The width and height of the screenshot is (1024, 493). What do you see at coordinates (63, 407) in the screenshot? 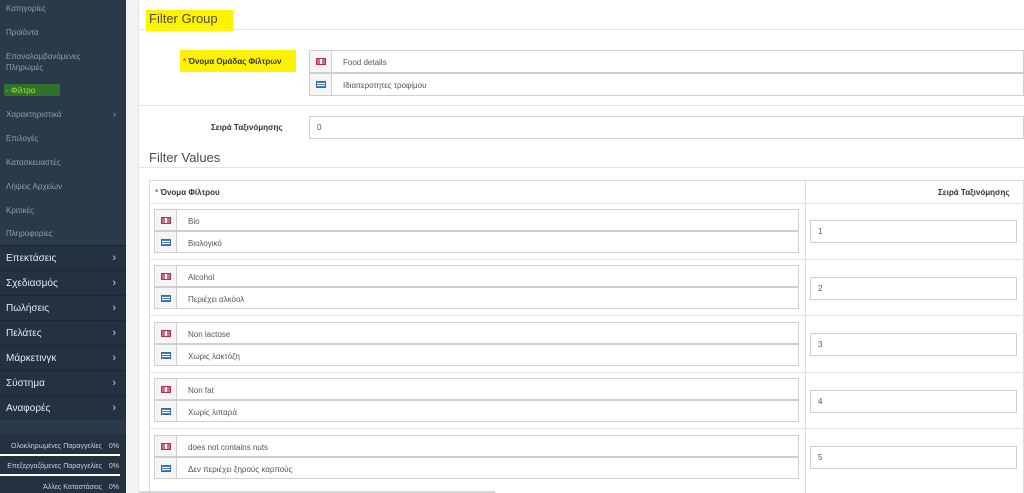
I see `sidebar-item-reports: Αναφορές ›` at bounding box center [63, 407].